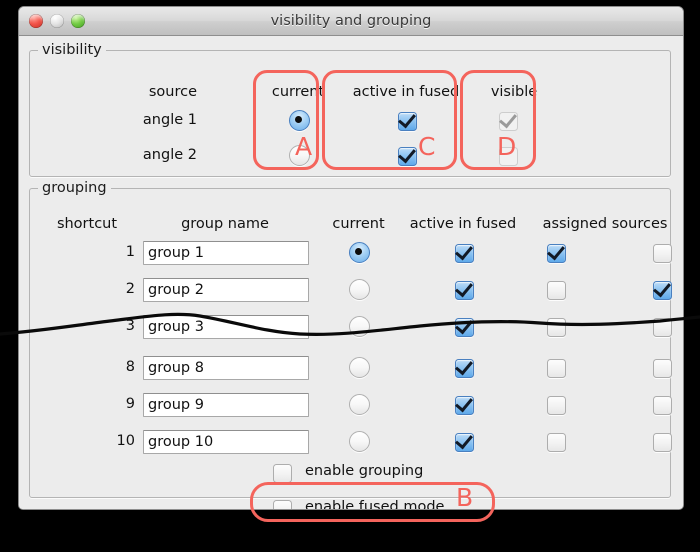 The height and width of the screenshot is (552, 700). I want to click on visibility-row-label-1: angle 2, so click(169, 155).